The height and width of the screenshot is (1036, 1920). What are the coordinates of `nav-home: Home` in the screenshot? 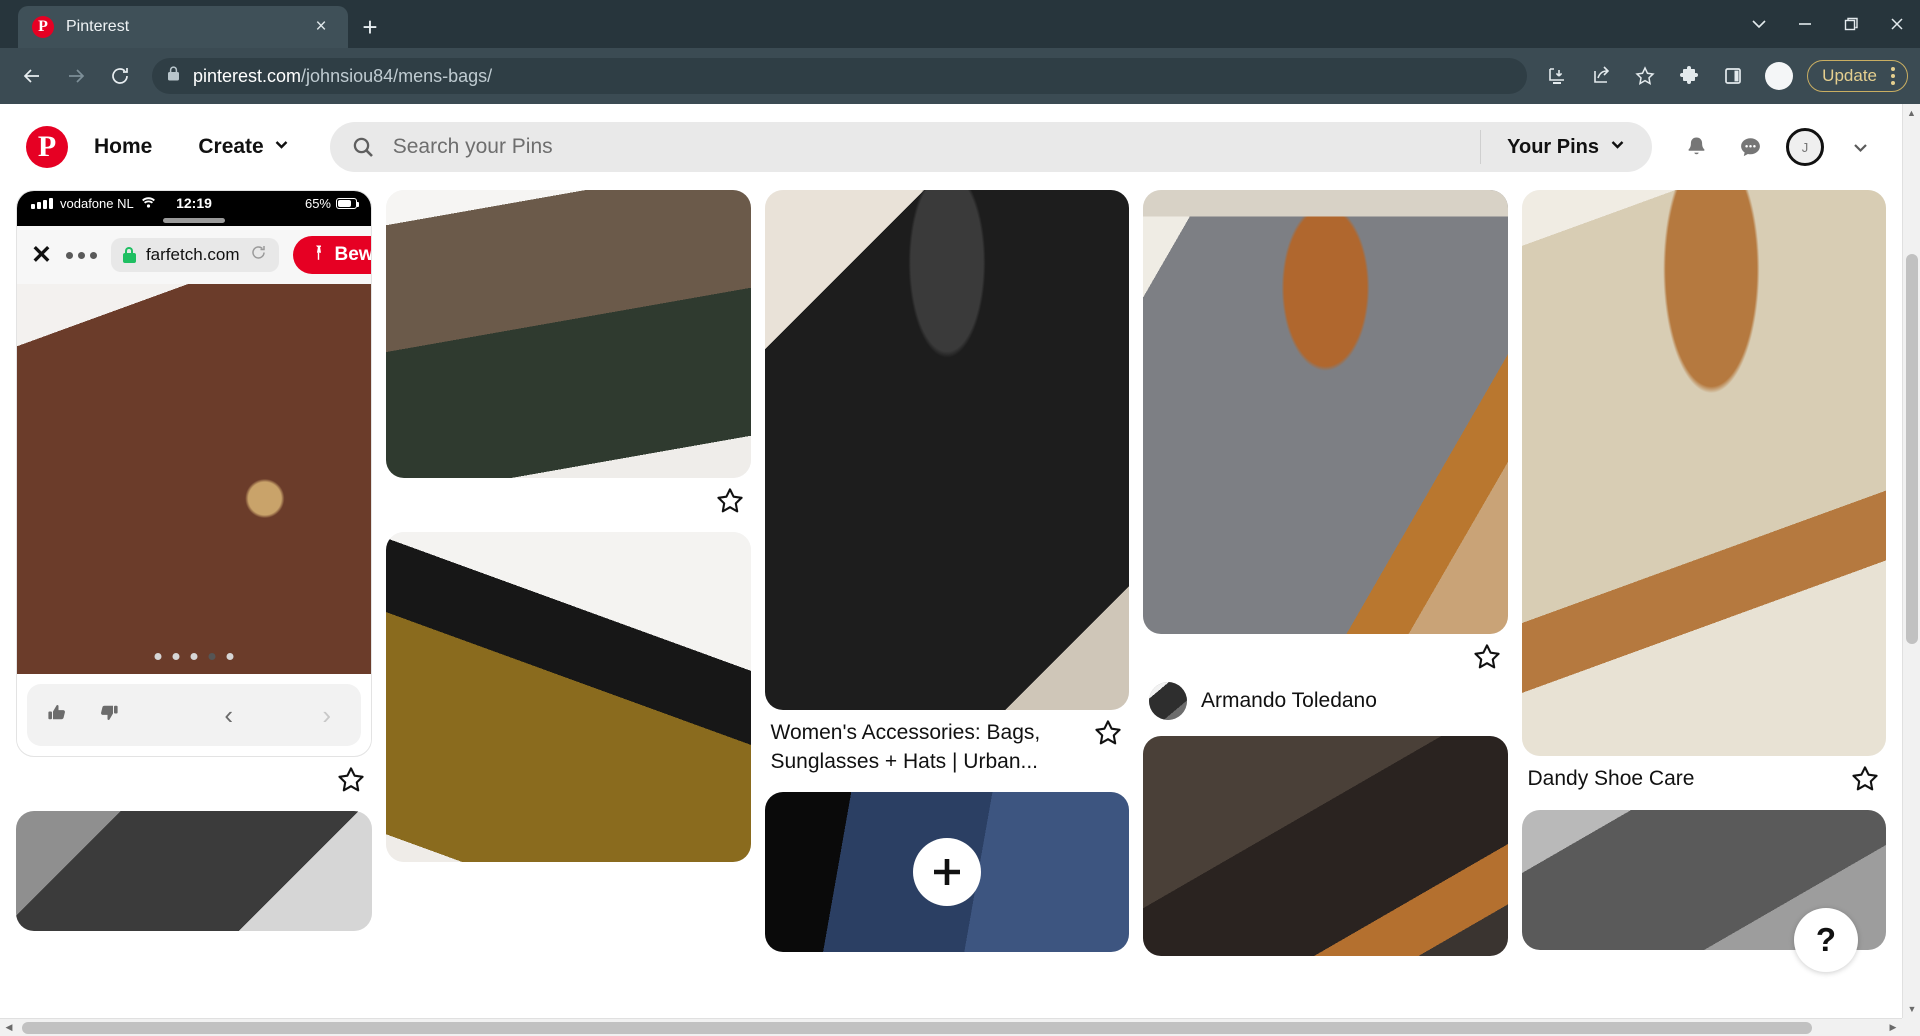 It's located at (123, 147).